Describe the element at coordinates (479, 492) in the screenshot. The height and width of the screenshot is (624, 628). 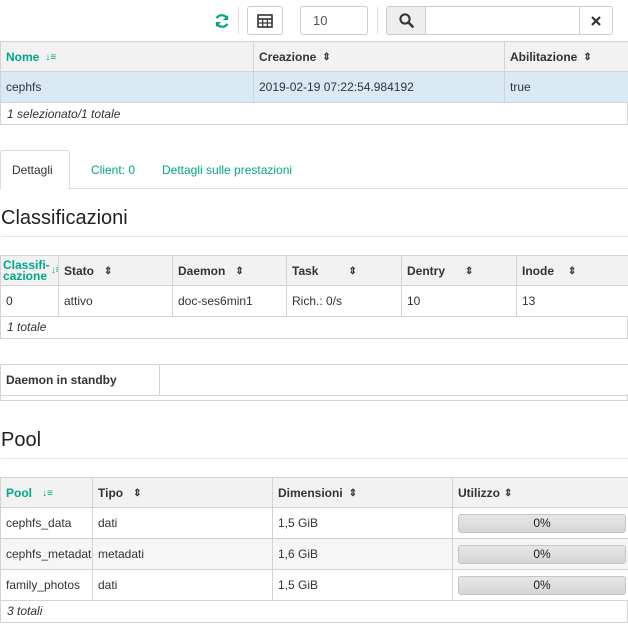
I see `column-label: Utilizzo` at that location.